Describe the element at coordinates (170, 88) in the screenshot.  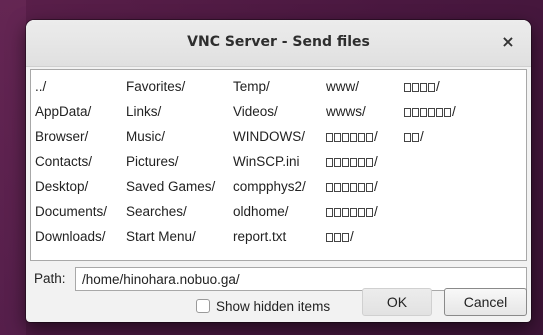
I see `file-list-item: Favorites/` at that location.